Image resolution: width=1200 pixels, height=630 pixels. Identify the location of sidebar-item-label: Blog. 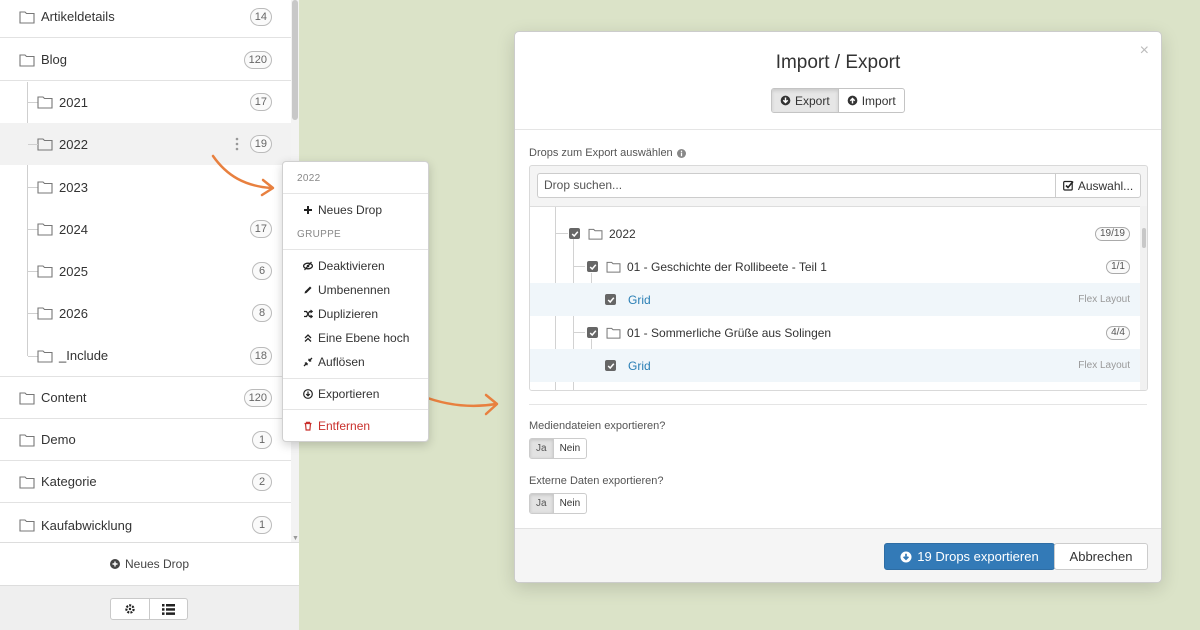
(54, 59).